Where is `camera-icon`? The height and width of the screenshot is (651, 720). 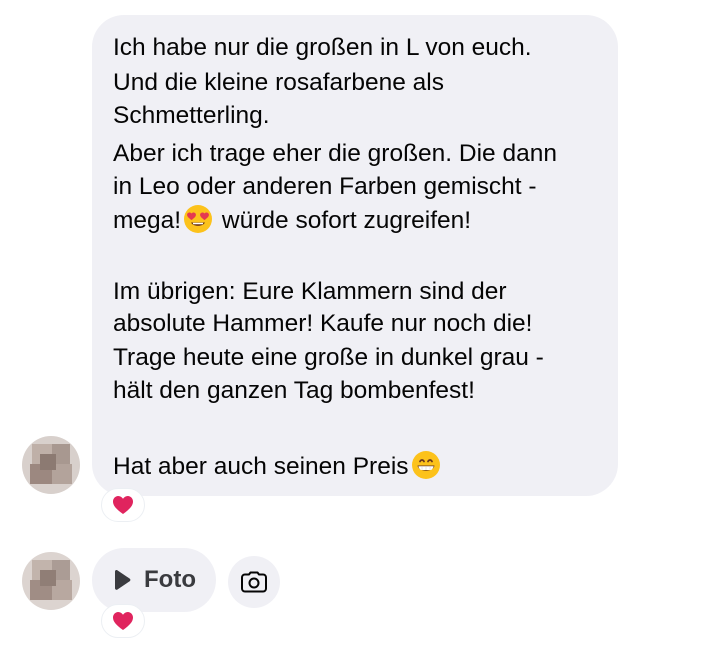
camera-icon is located at coordinates (254, 582).